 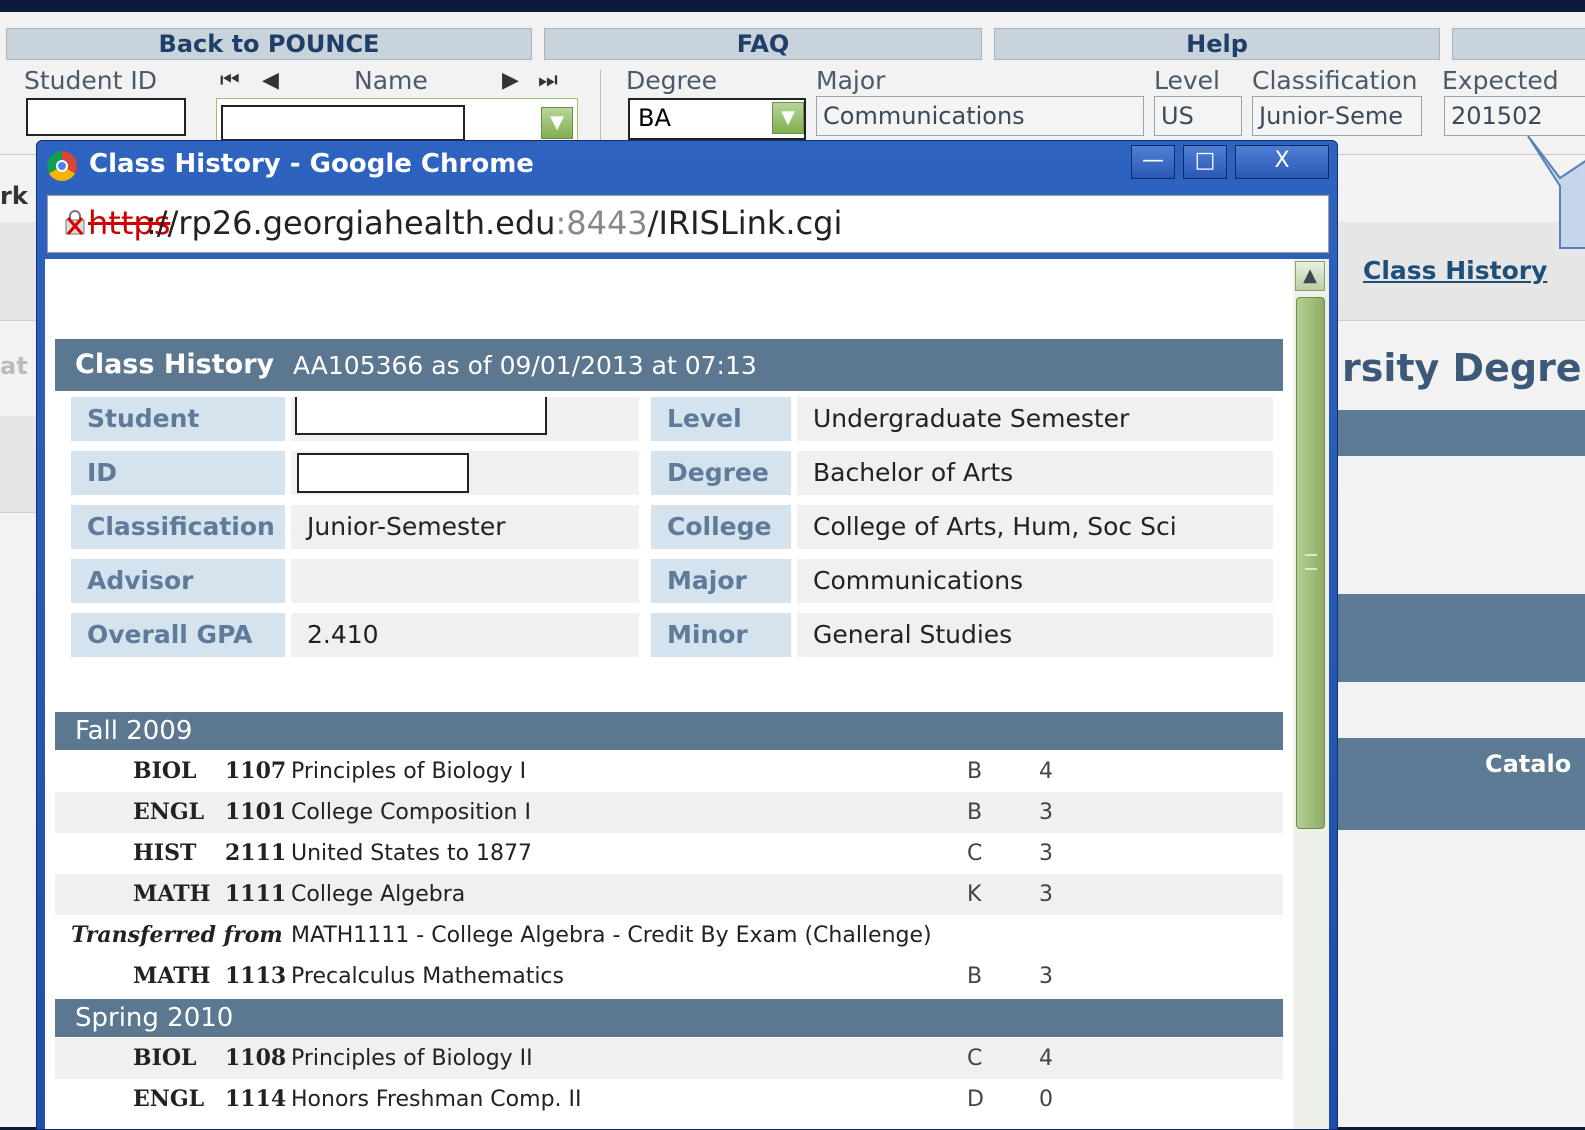 I want to click on minor-label: Minor, so click(x=721, y=635).